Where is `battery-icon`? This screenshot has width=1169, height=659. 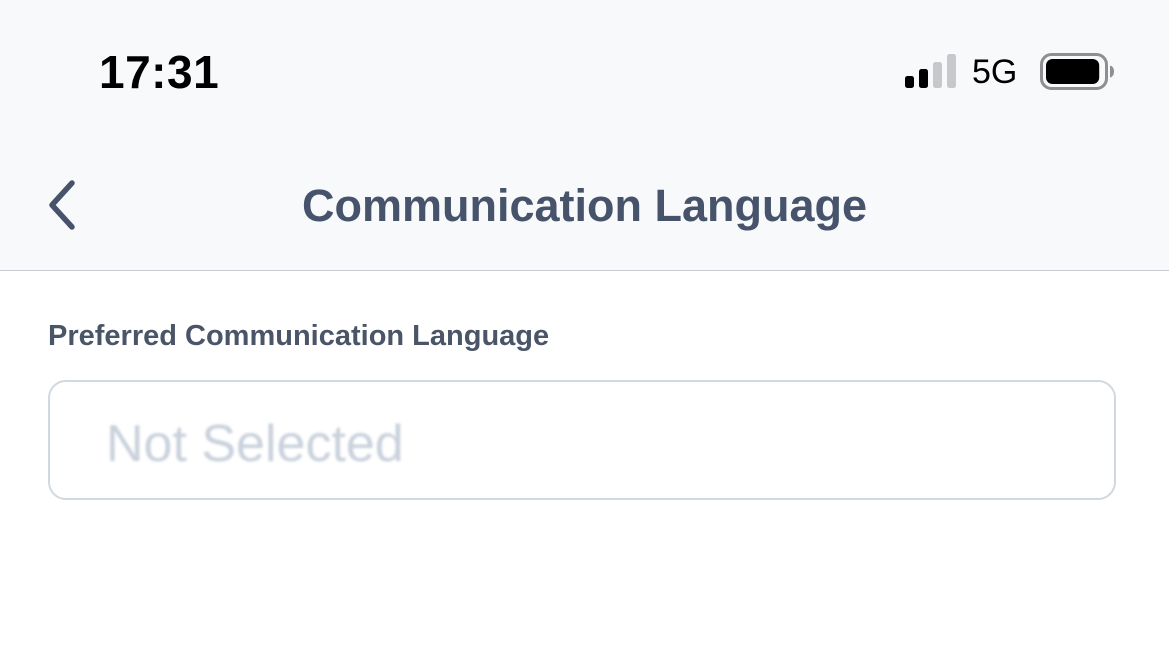
battery-icon is located at coordinates (1077, 71).